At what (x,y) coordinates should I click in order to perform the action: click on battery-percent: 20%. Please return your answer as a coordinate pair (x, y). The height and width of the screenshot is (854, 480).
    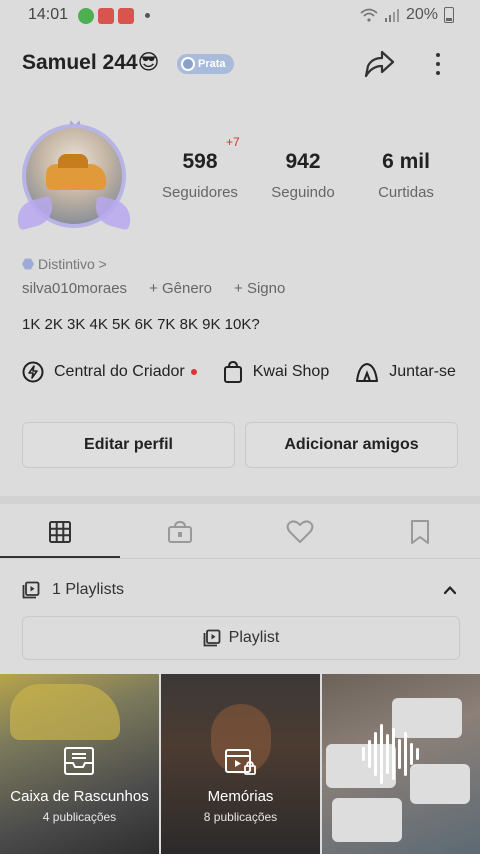
    Looking at the image, I should click on (421, 14).